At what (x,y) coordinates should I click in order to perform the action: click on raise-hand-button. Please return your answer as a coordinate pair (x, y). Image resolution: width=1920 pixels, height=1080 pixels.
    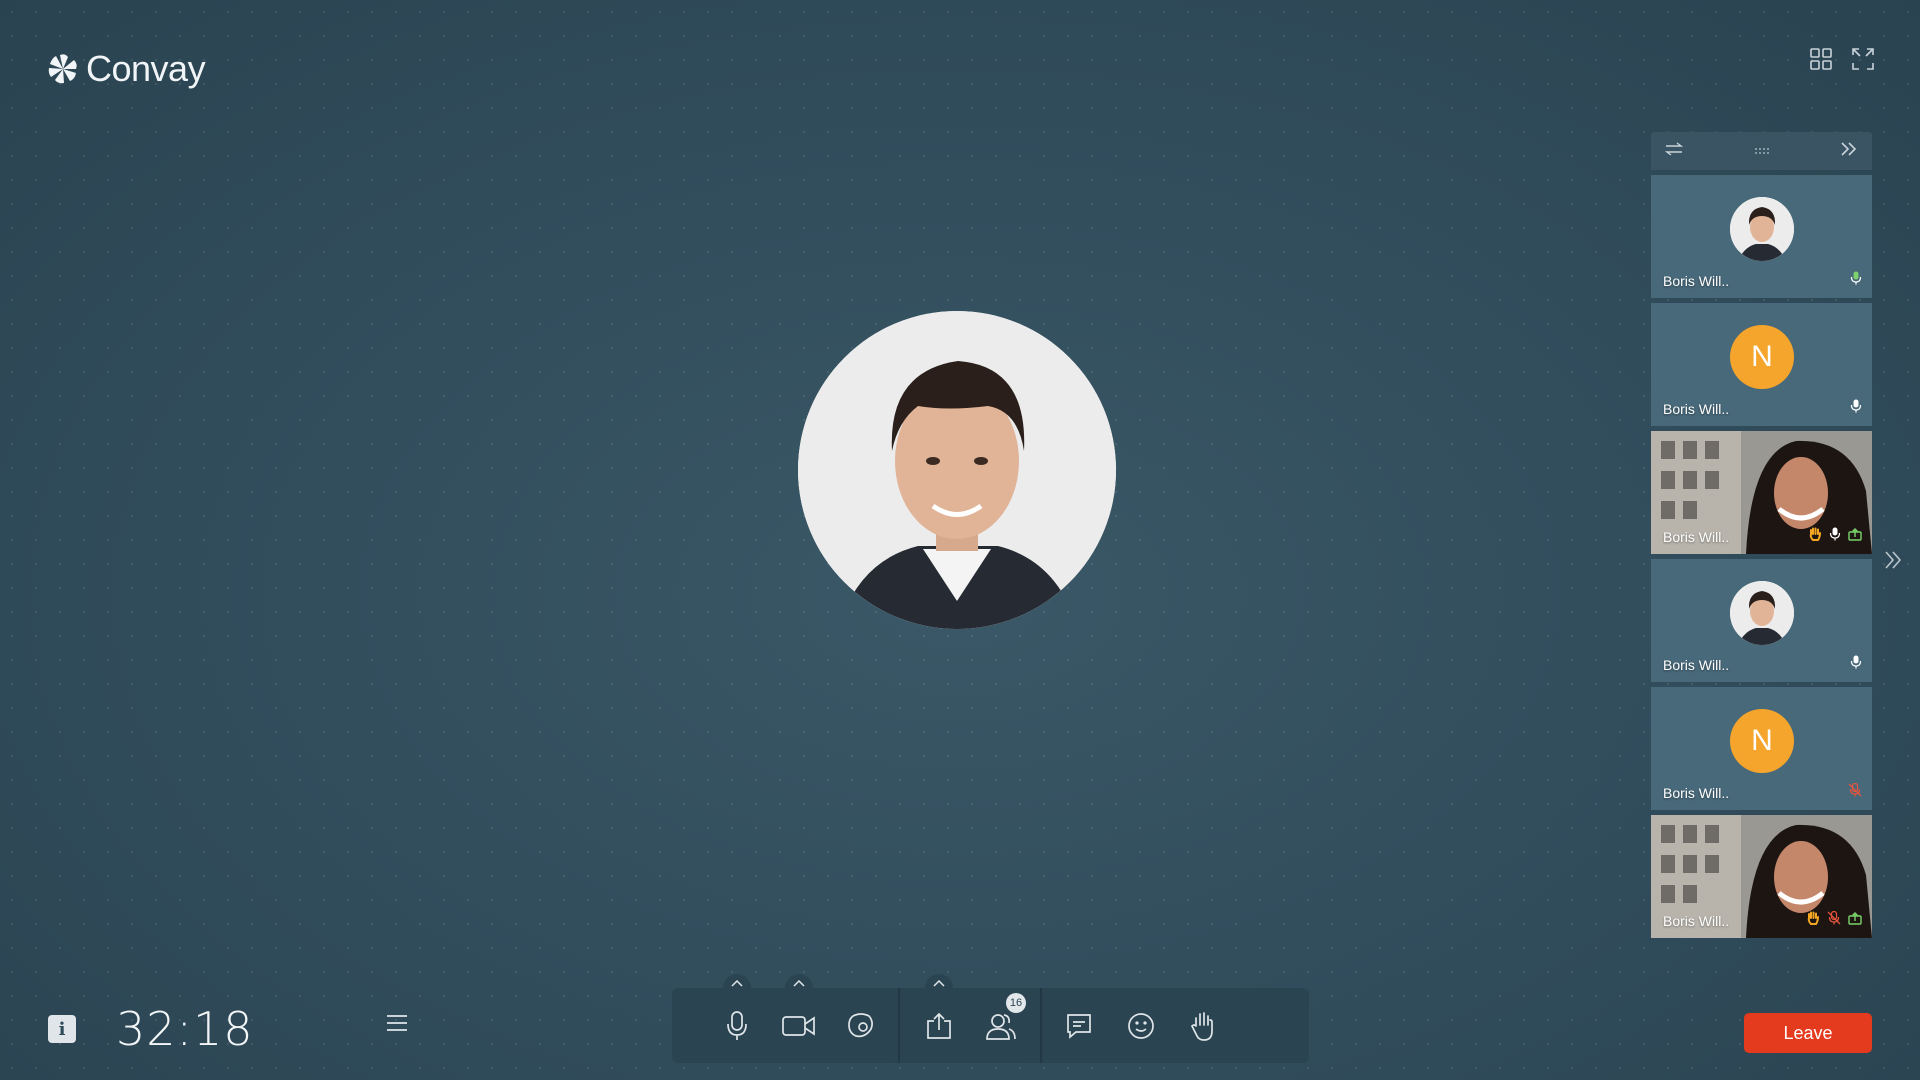
    Looking at the image, I should click on (1203, 1025).